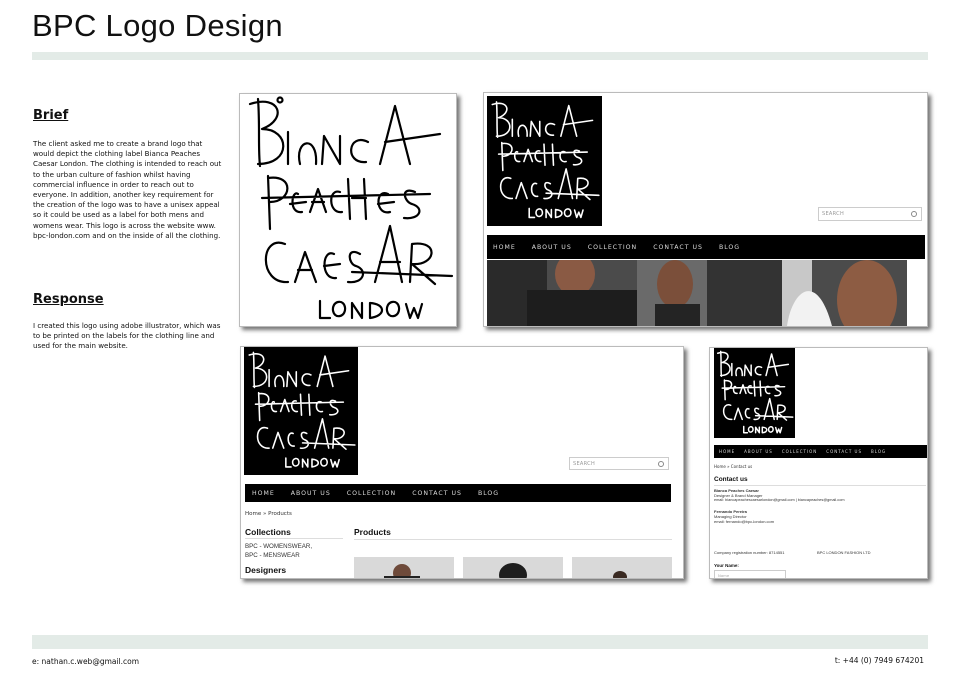 The image size is (960, 679). Describe the element at coordinates (268, 532) in the screenshot. I see `collections-heading: Collections` at that location.